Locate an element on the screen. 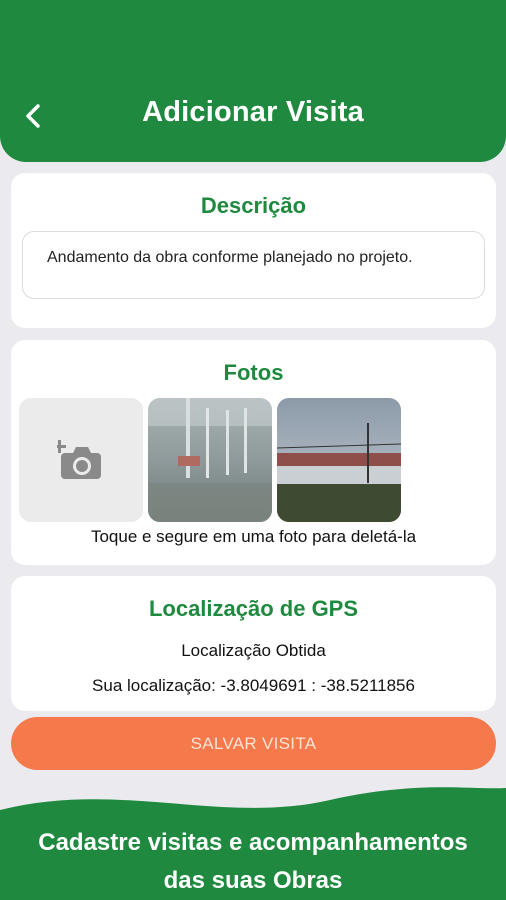 This screenshot has width=506, height=900. save-visit-button: SALVAR VISITA is located at coordinates (253, 743).